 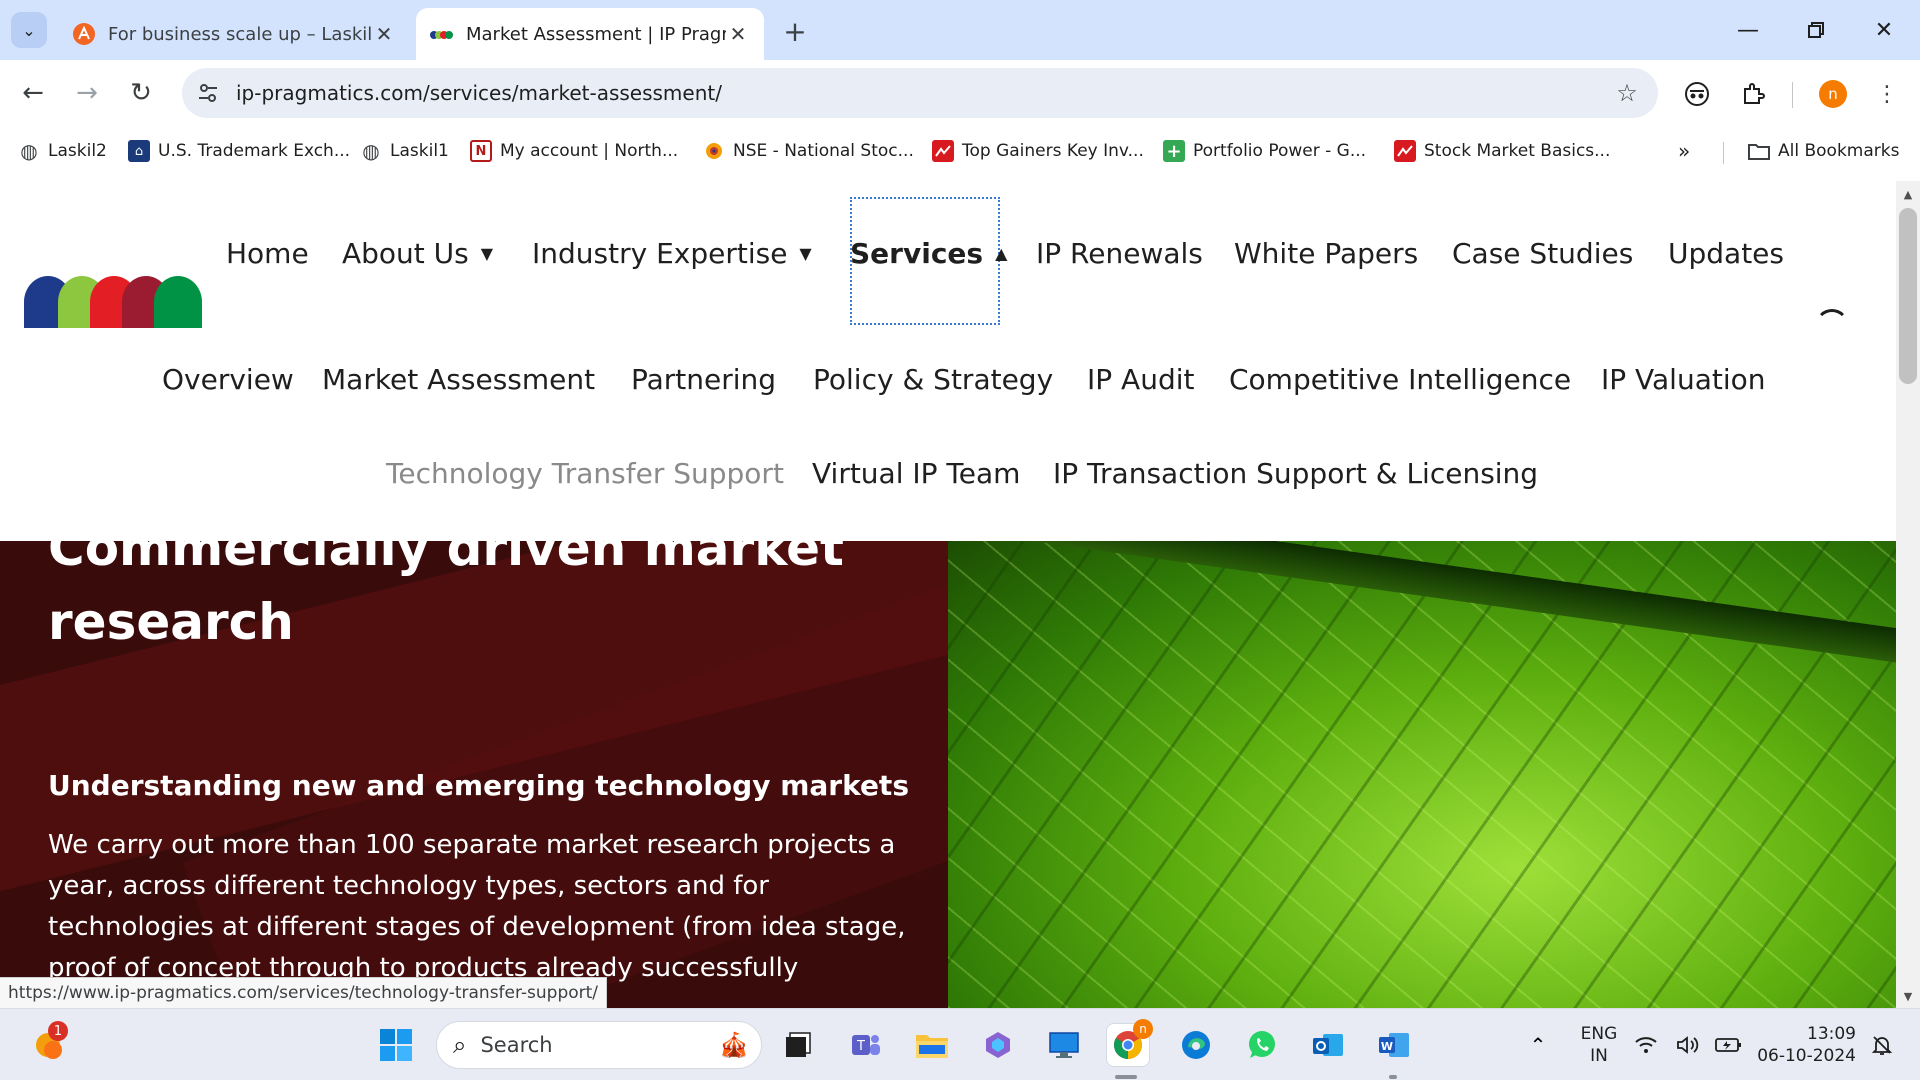 What do you see at coordinates (1806, 1045) in the screenshot?
I see `clock: 13:09 06-10-2024` at bounding box center [1806, 1045].